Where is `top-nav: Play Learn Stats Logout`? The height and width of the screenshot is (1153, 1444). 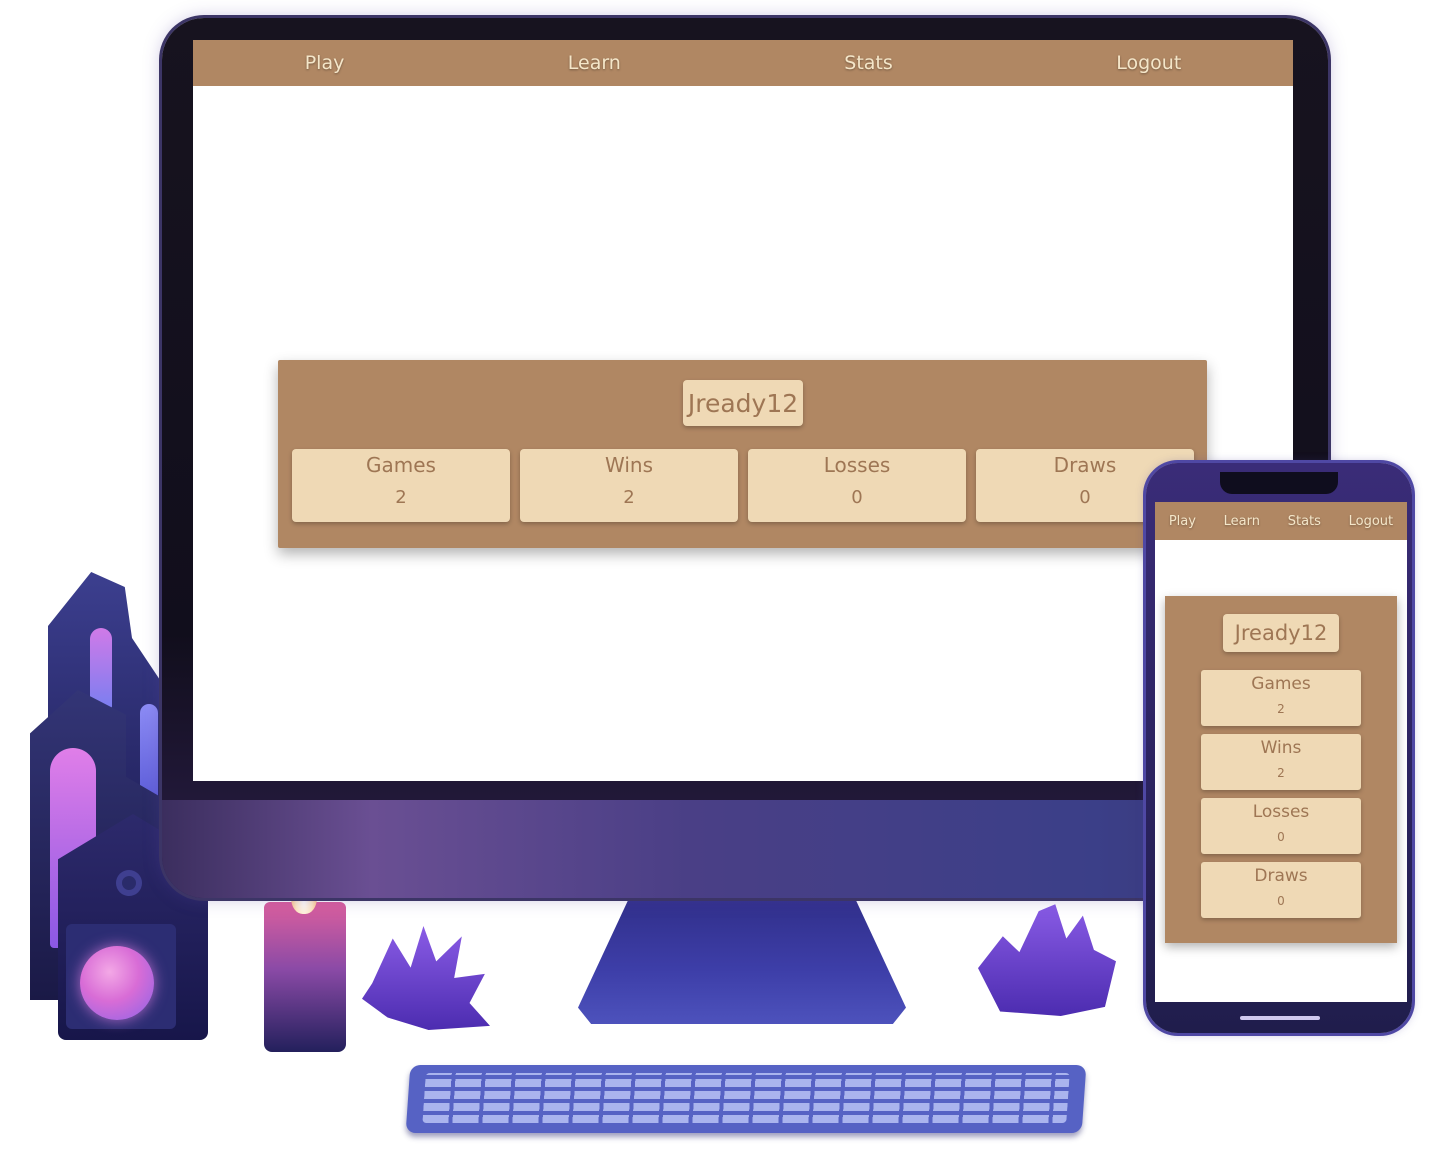
top-nav: Play Learn Stats Logout is located at coordinates (743, 63).